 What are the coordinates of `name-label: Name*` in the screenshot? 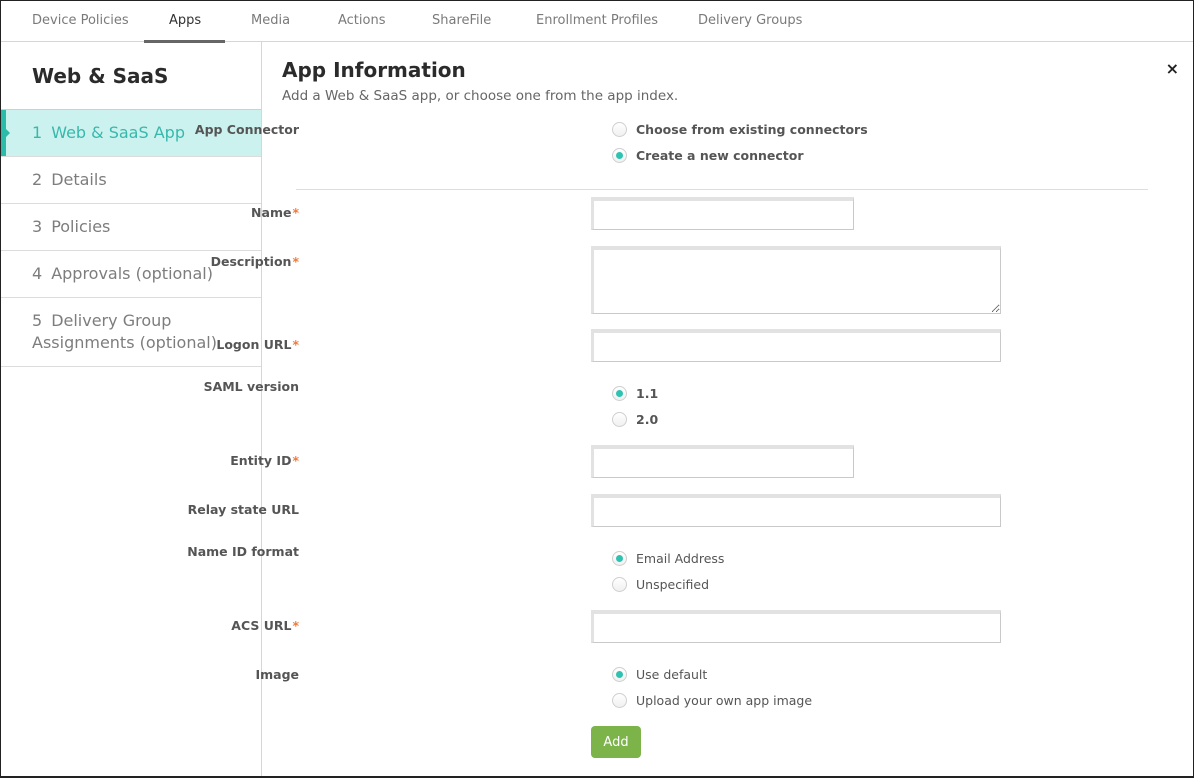 It's located at (275, 212).